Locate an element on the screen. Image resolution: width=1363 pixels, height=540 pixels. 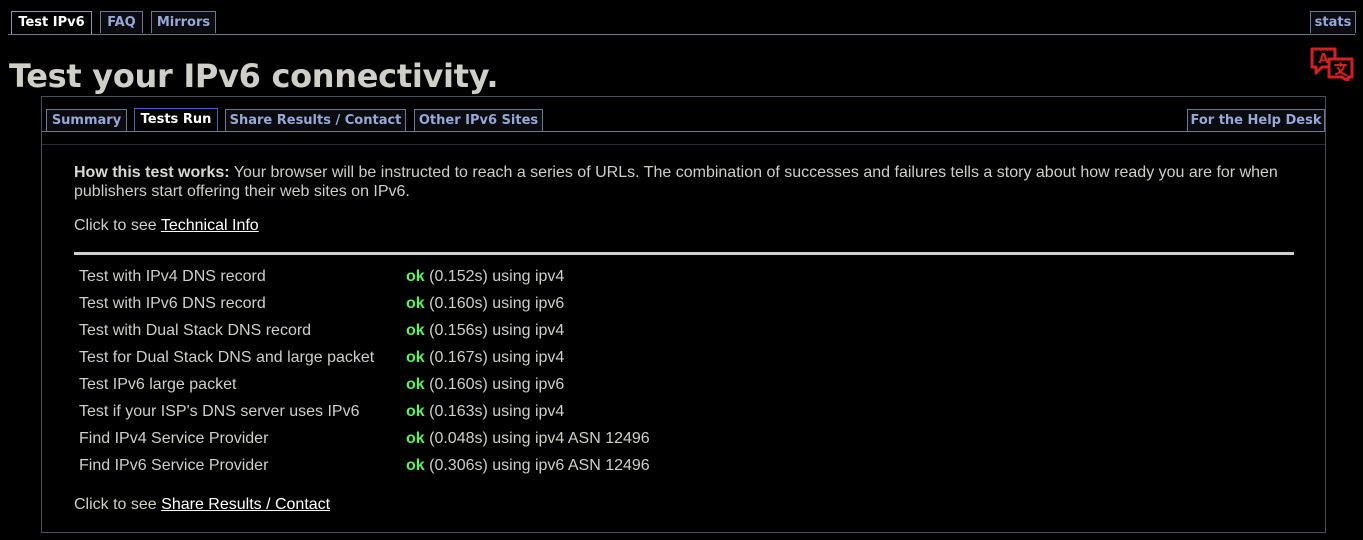
test-detail: (0.152s) using ipv4 is located at coordinates (494, 276).